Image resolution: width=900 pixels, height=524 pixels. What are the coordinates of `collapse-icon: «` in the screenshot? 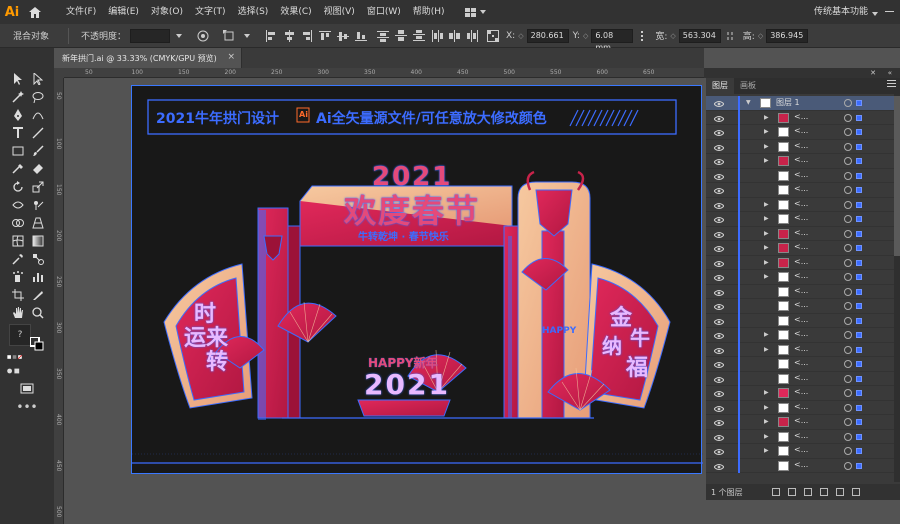 It's located at (890, 73).